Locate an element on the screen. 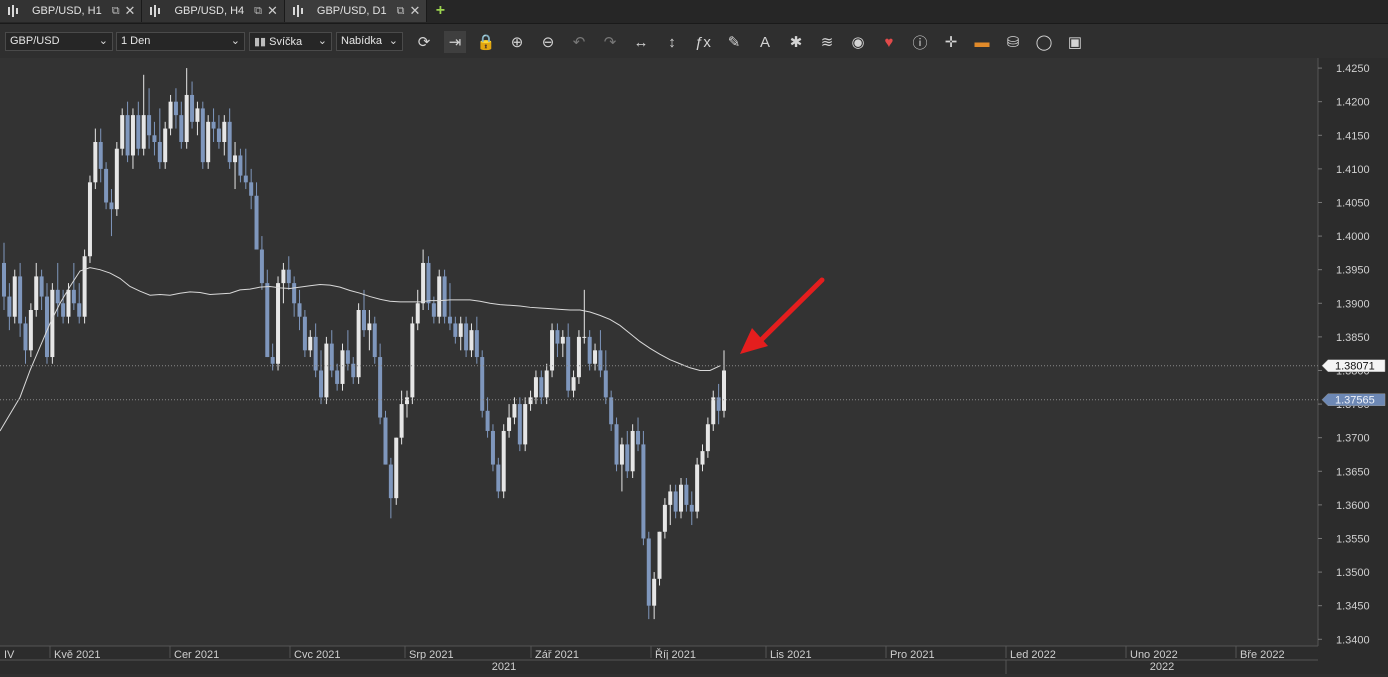  chevron-down-icon: ⌄ is located at coordinates (235, 41).